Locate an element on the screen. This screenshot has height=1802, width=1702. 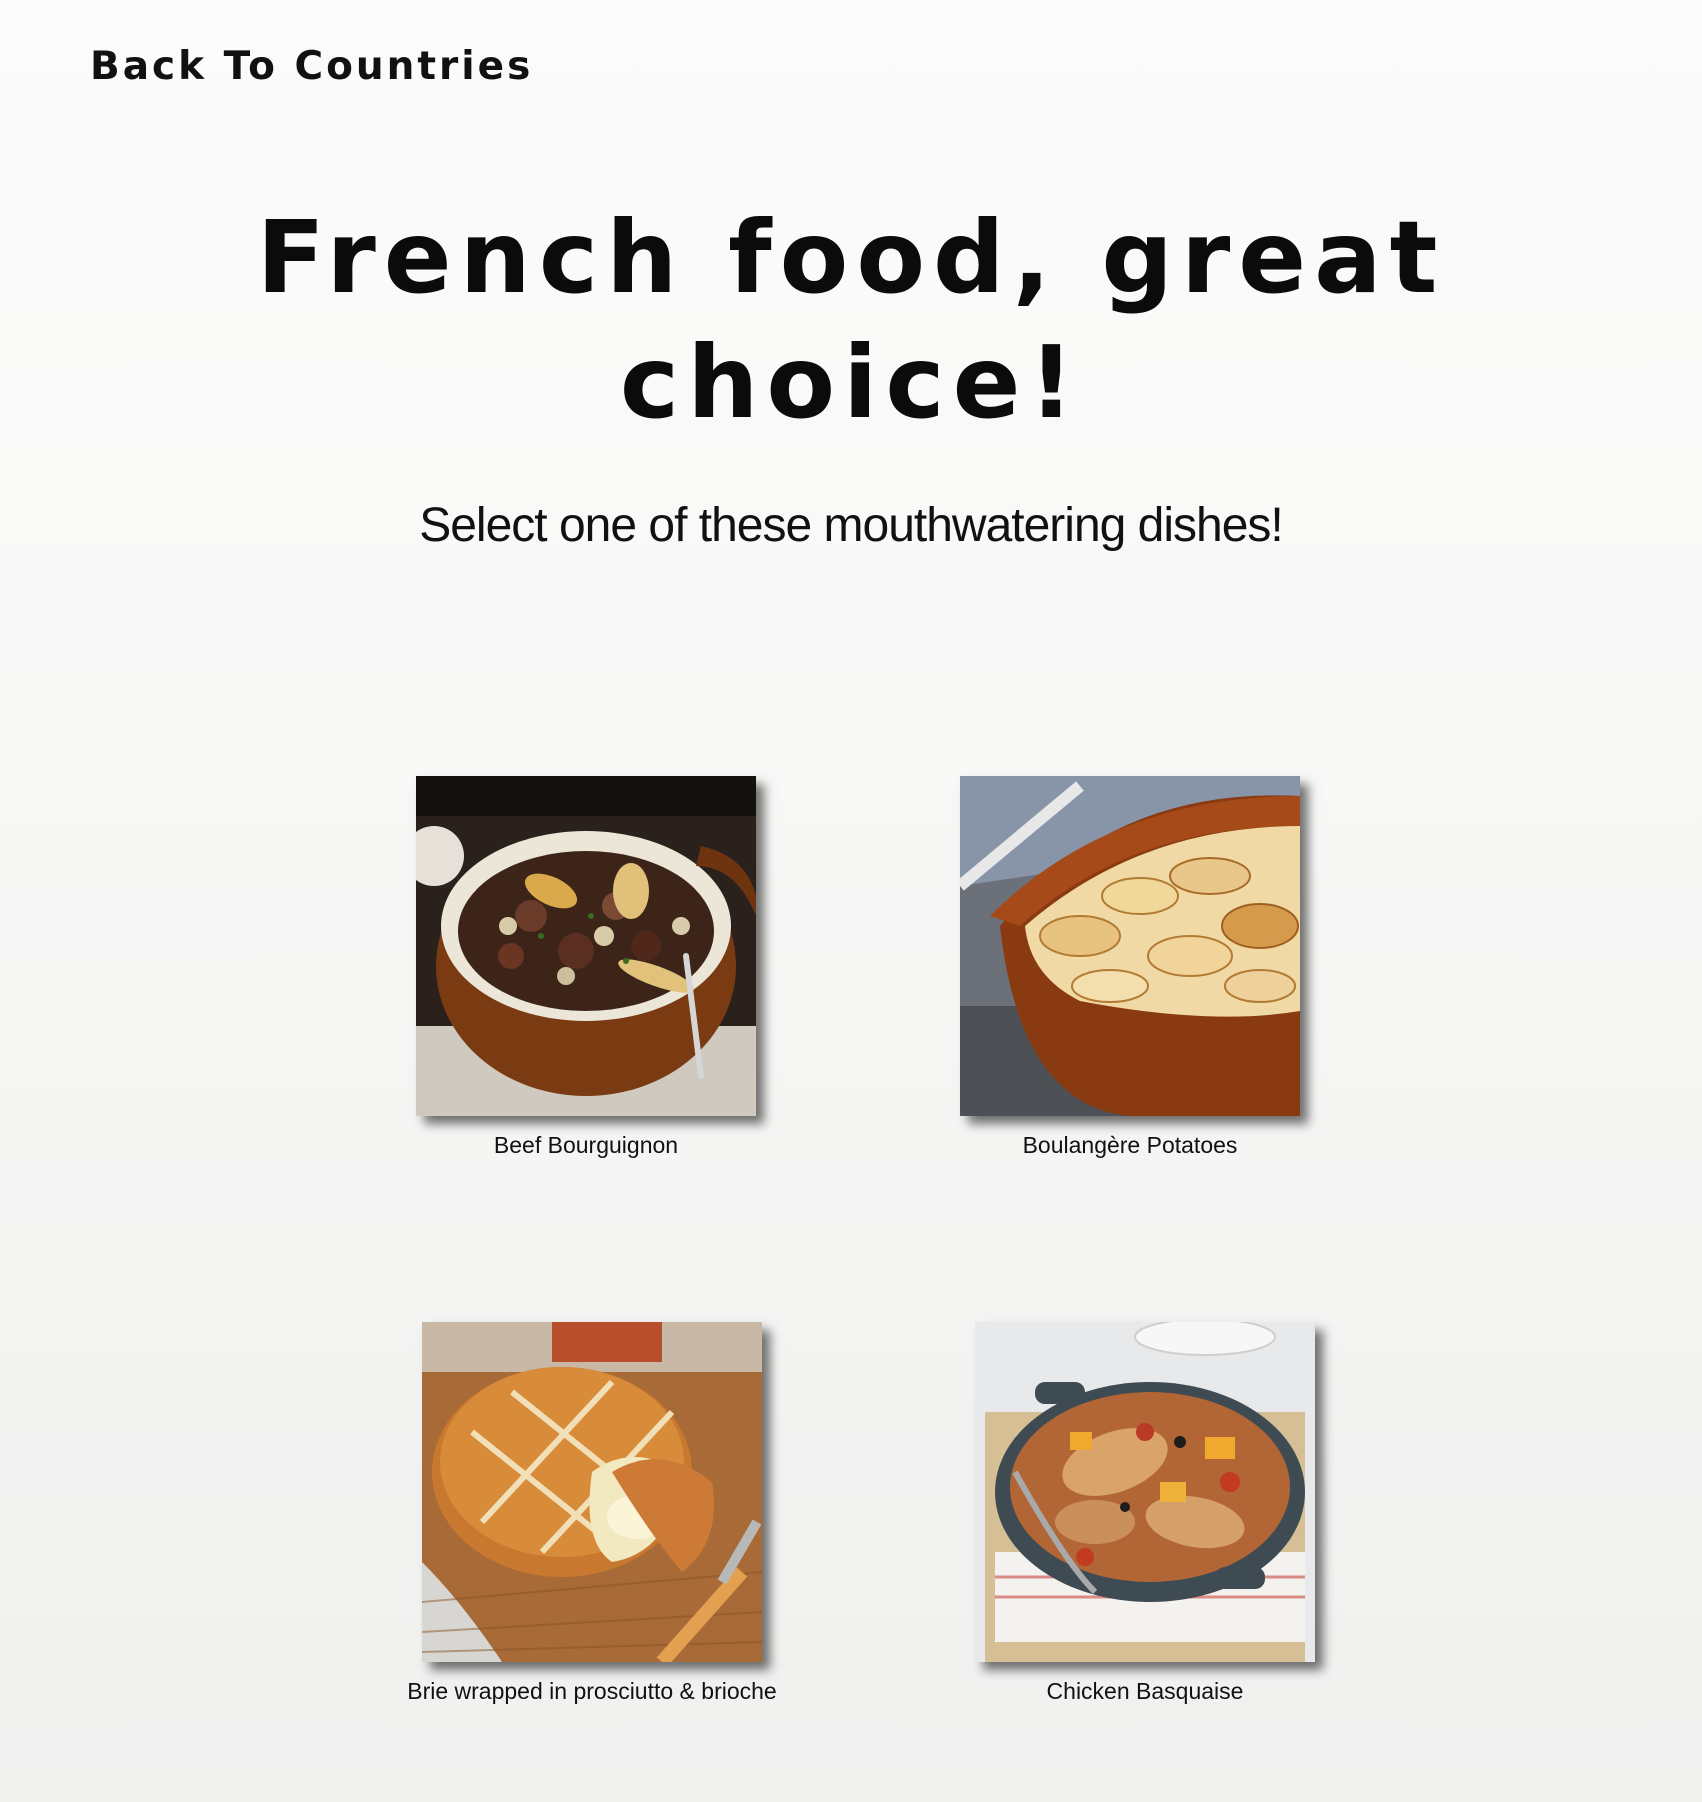
boulangere-potatoes-photo is located at coordinates (1130, 946).